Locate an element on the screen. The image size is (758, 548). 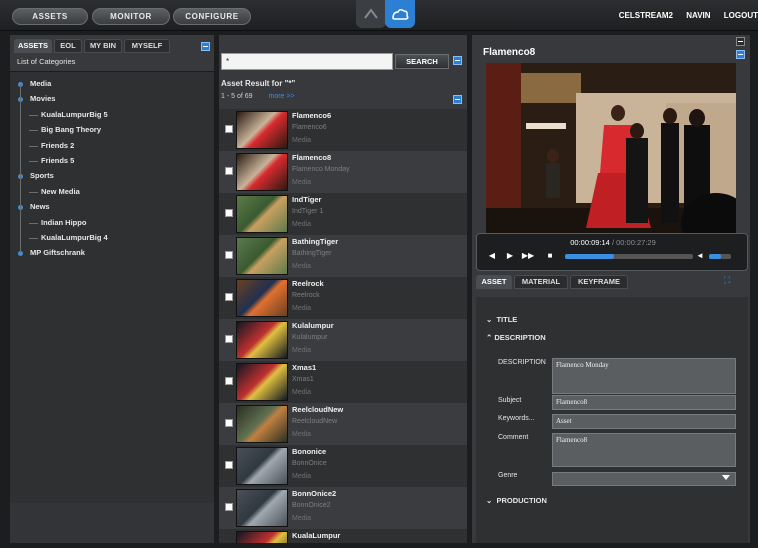
search-input is located at coordinates (307, 61).